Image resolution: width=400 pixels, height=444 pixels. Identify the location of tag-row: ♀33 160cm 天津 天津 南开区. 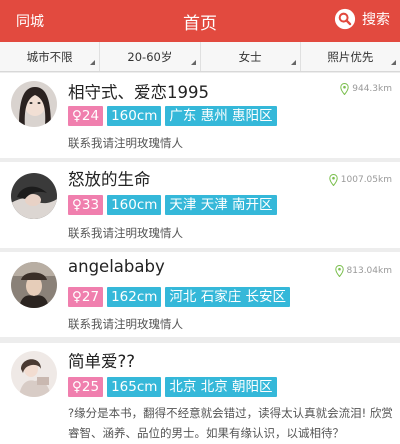
(172, 205).